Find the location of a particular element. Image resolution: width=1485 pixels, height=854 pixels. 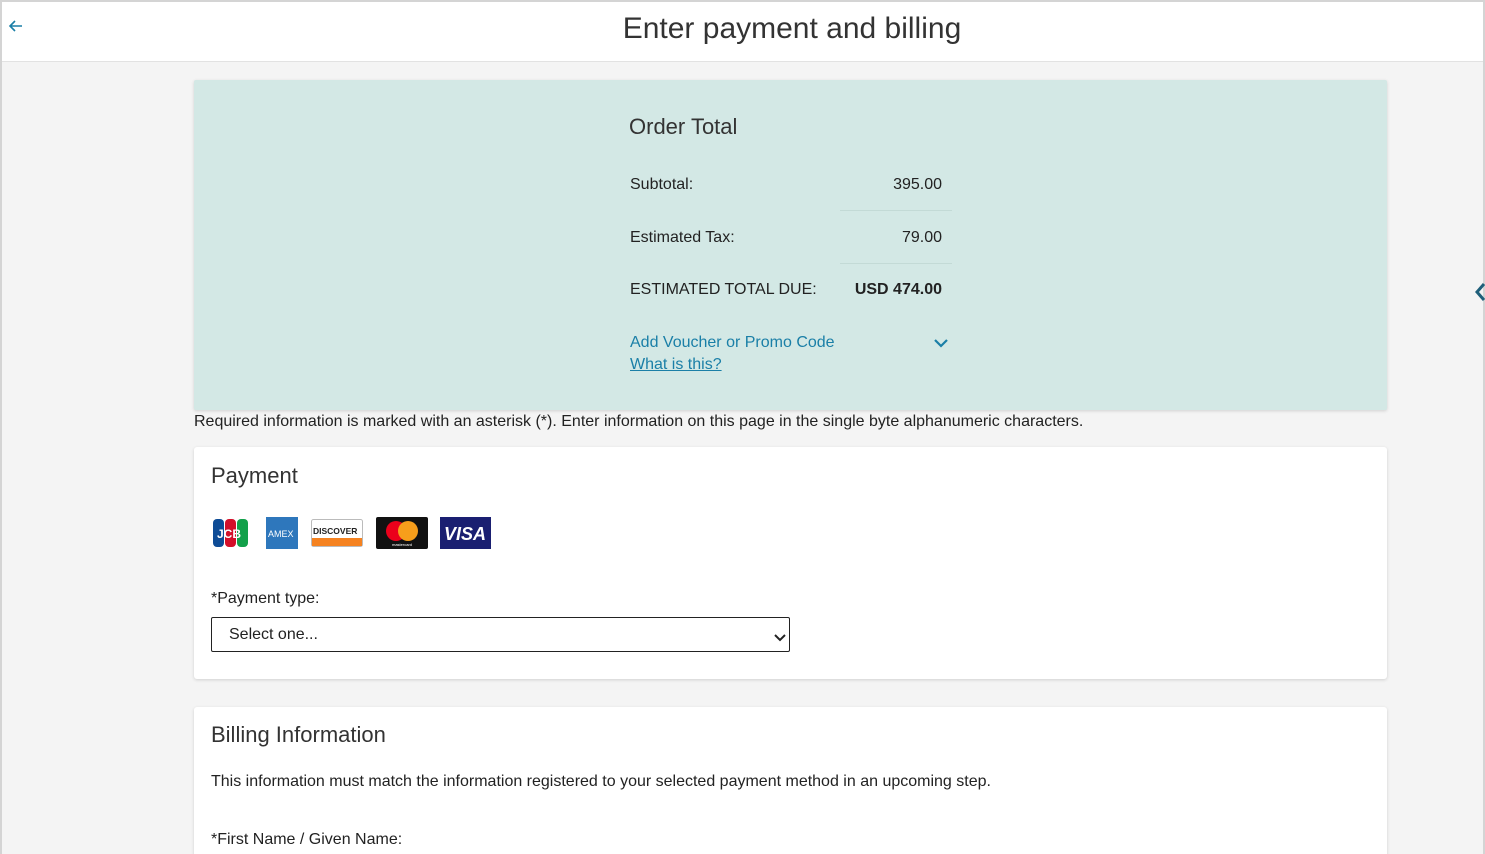

order-total-title: Order Total is located at coordinates (683, 126).